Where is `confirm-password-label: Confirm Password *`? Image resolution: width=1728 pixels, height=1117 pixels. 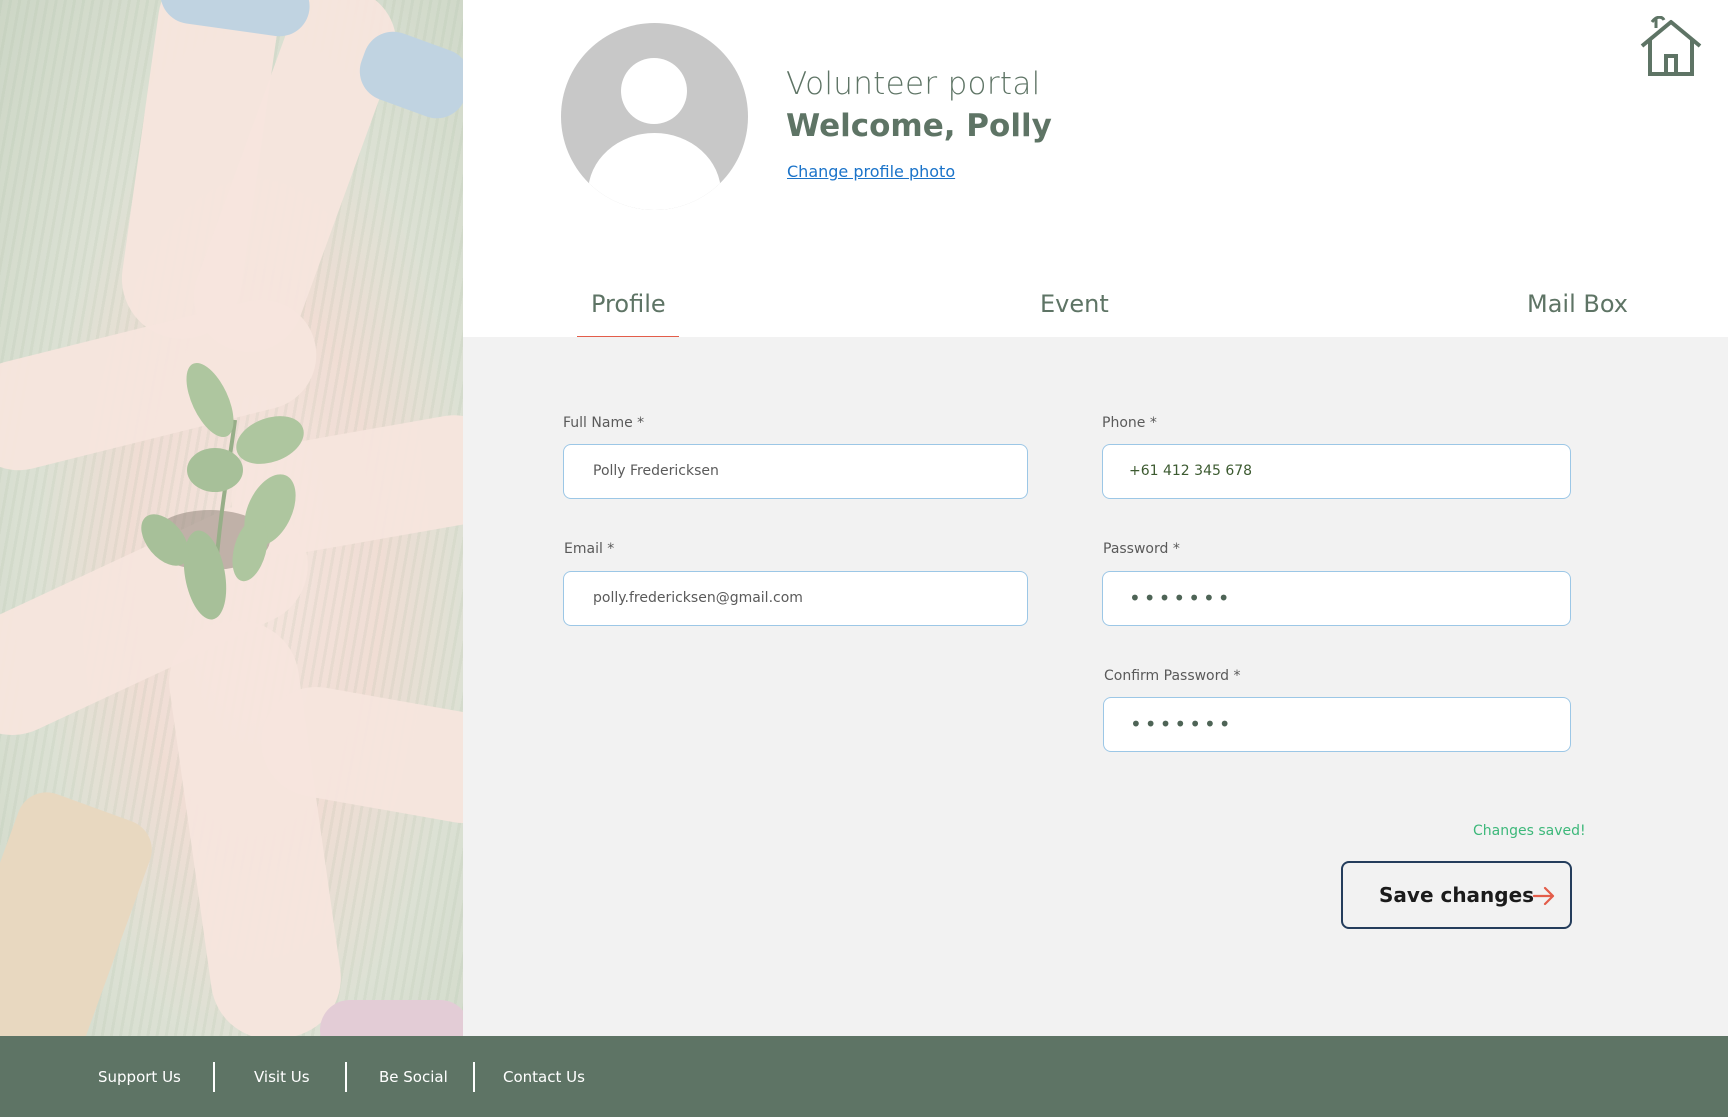
confirm-password-label: Confirm Password * is located at coordinates (1172, 676).